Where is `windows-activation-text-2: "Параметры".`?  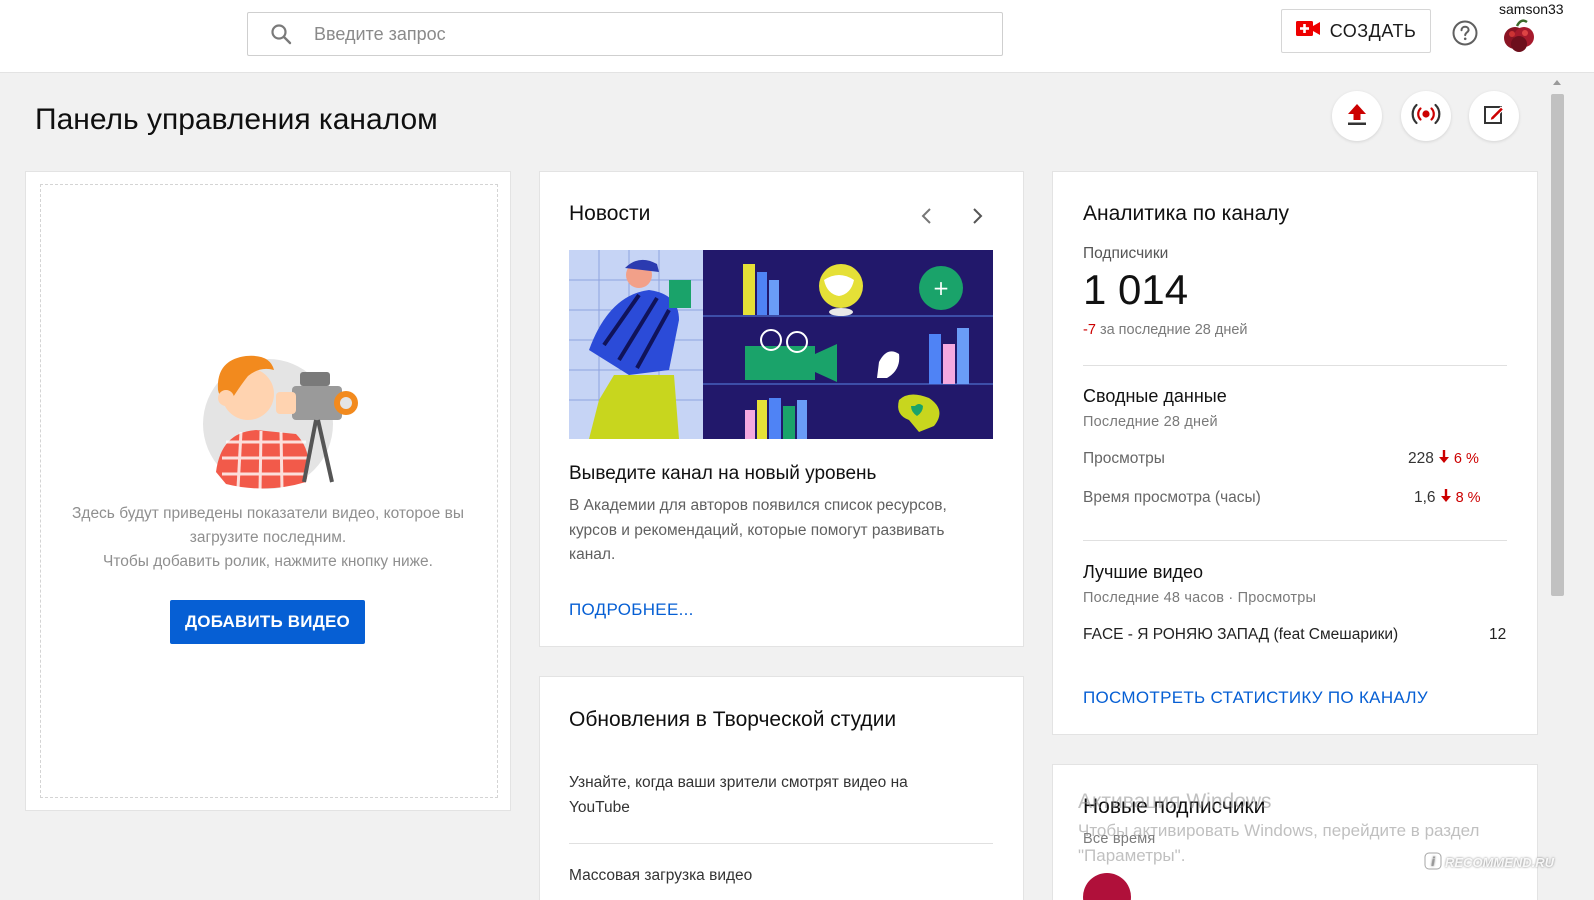 windows-activation-text-2: "Параметры". is located at coordinates (1132, 855).